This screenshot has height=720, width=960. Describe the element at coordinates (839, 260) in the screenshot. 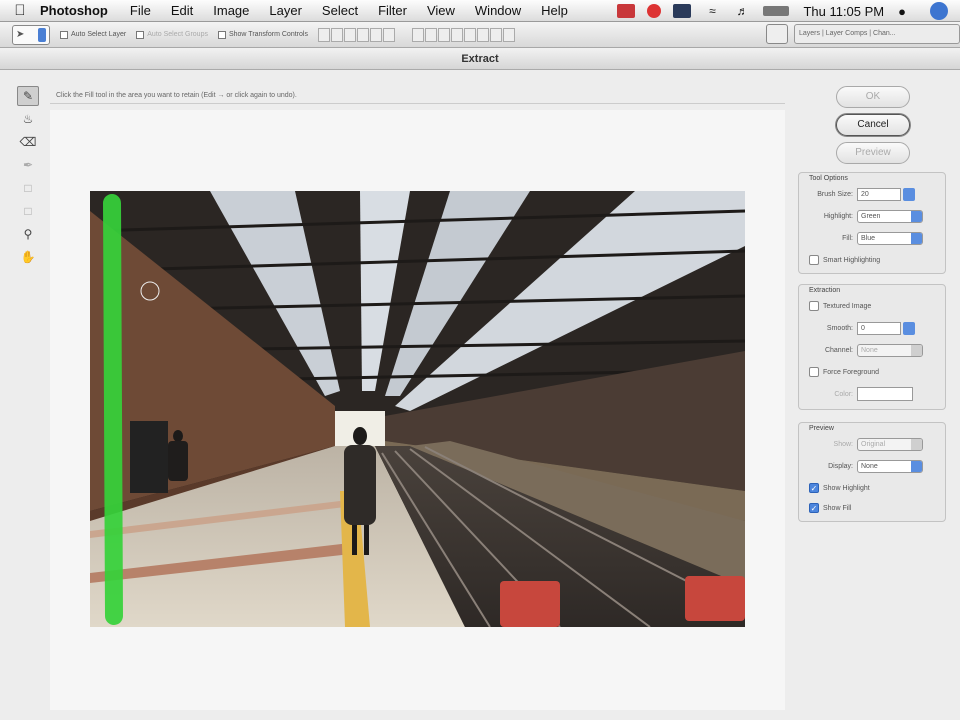

I see `smart-highlighting-checkbox: Smart Highlighting` at that location.